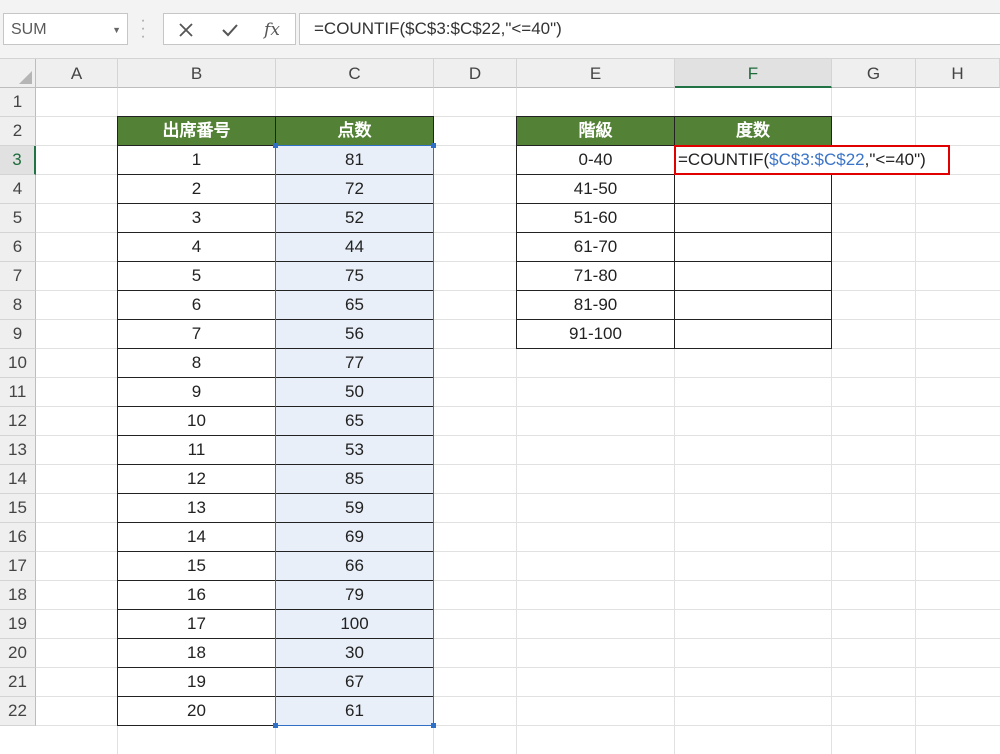 The width and height of the screenshot is (1000, 754). I want to click on check-icon, so click(230, 30).